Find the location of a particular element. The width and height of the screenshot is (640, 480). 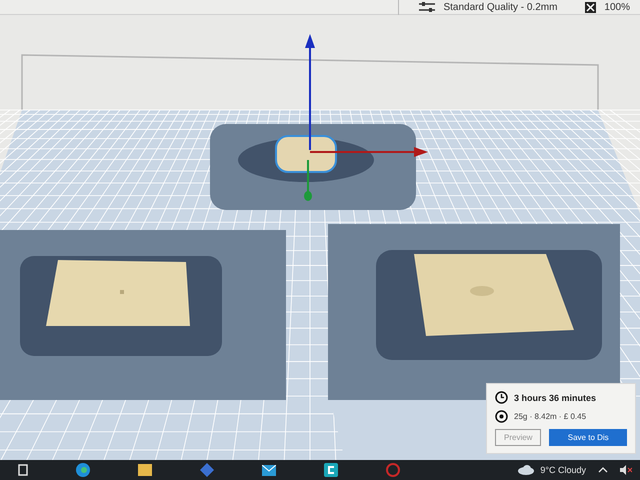

z-axis-arrow is located at coordinates (310, 92).